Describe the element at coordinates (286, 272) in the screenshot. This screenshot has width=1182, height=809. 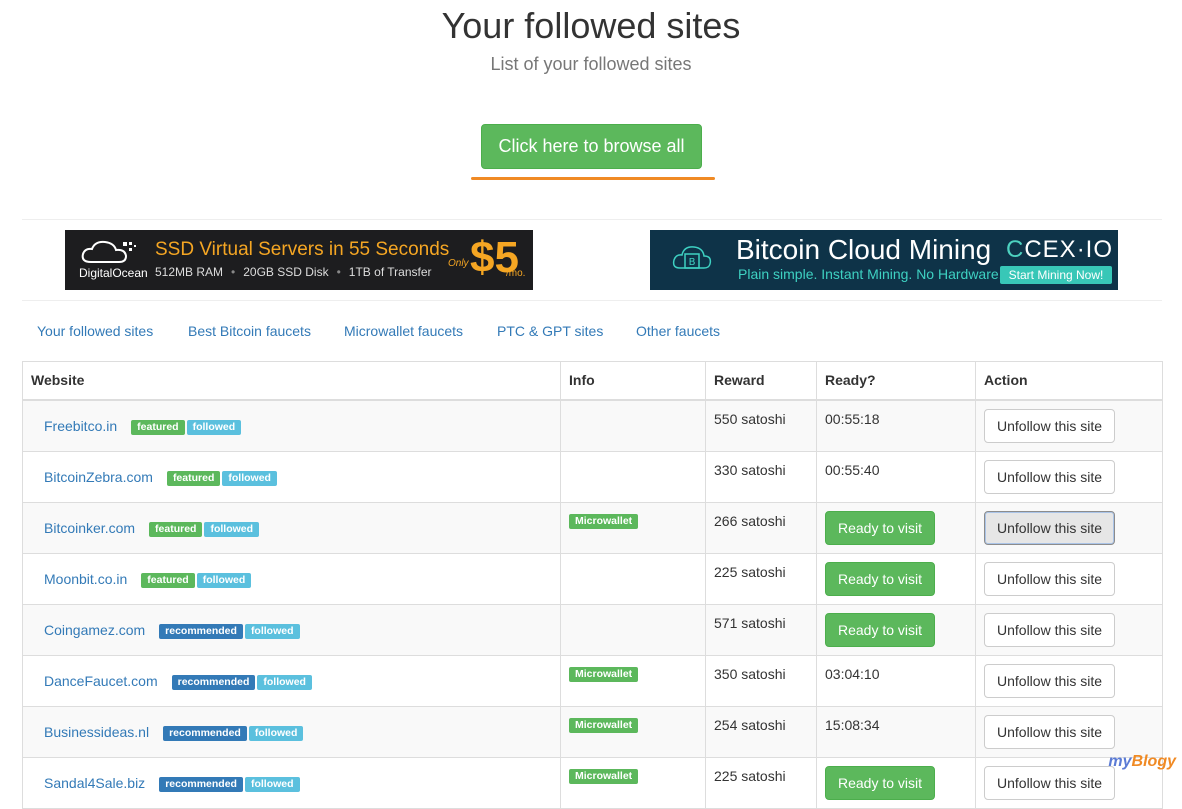
I see `ad-spec: 20GB SSD Disk` at that location.